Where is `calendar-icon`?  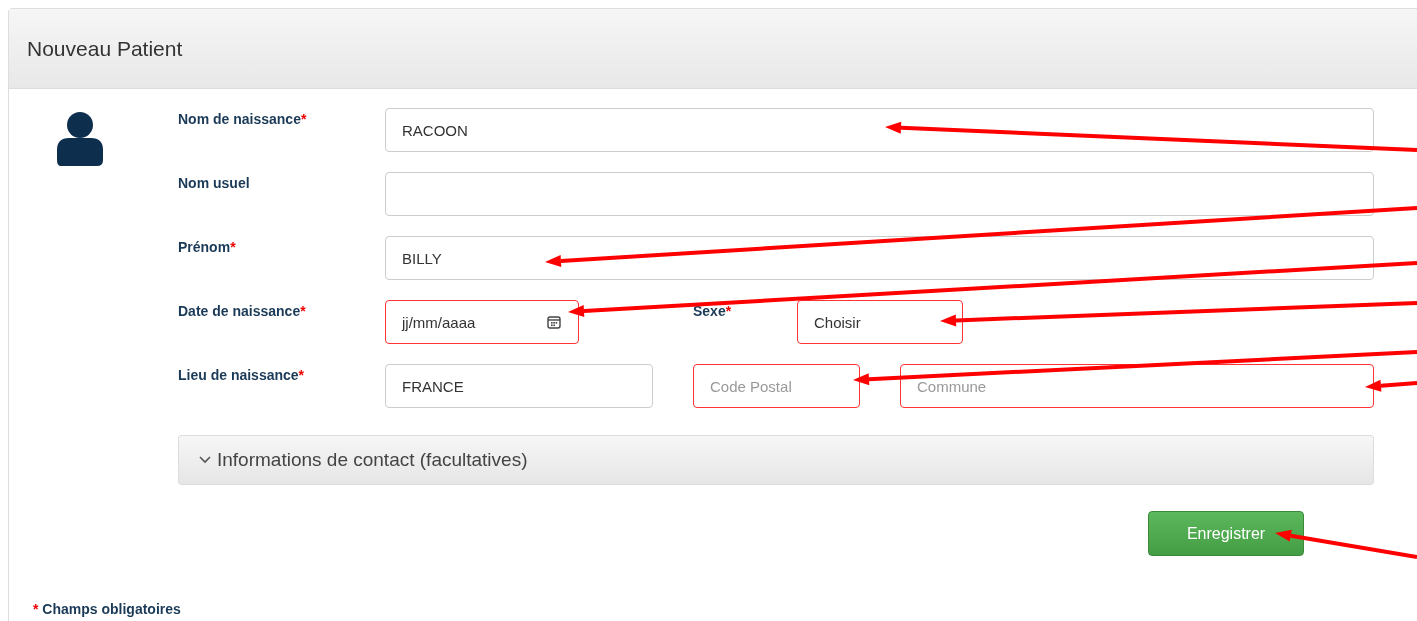
calendar-icon is located at coordinates (554, 322).